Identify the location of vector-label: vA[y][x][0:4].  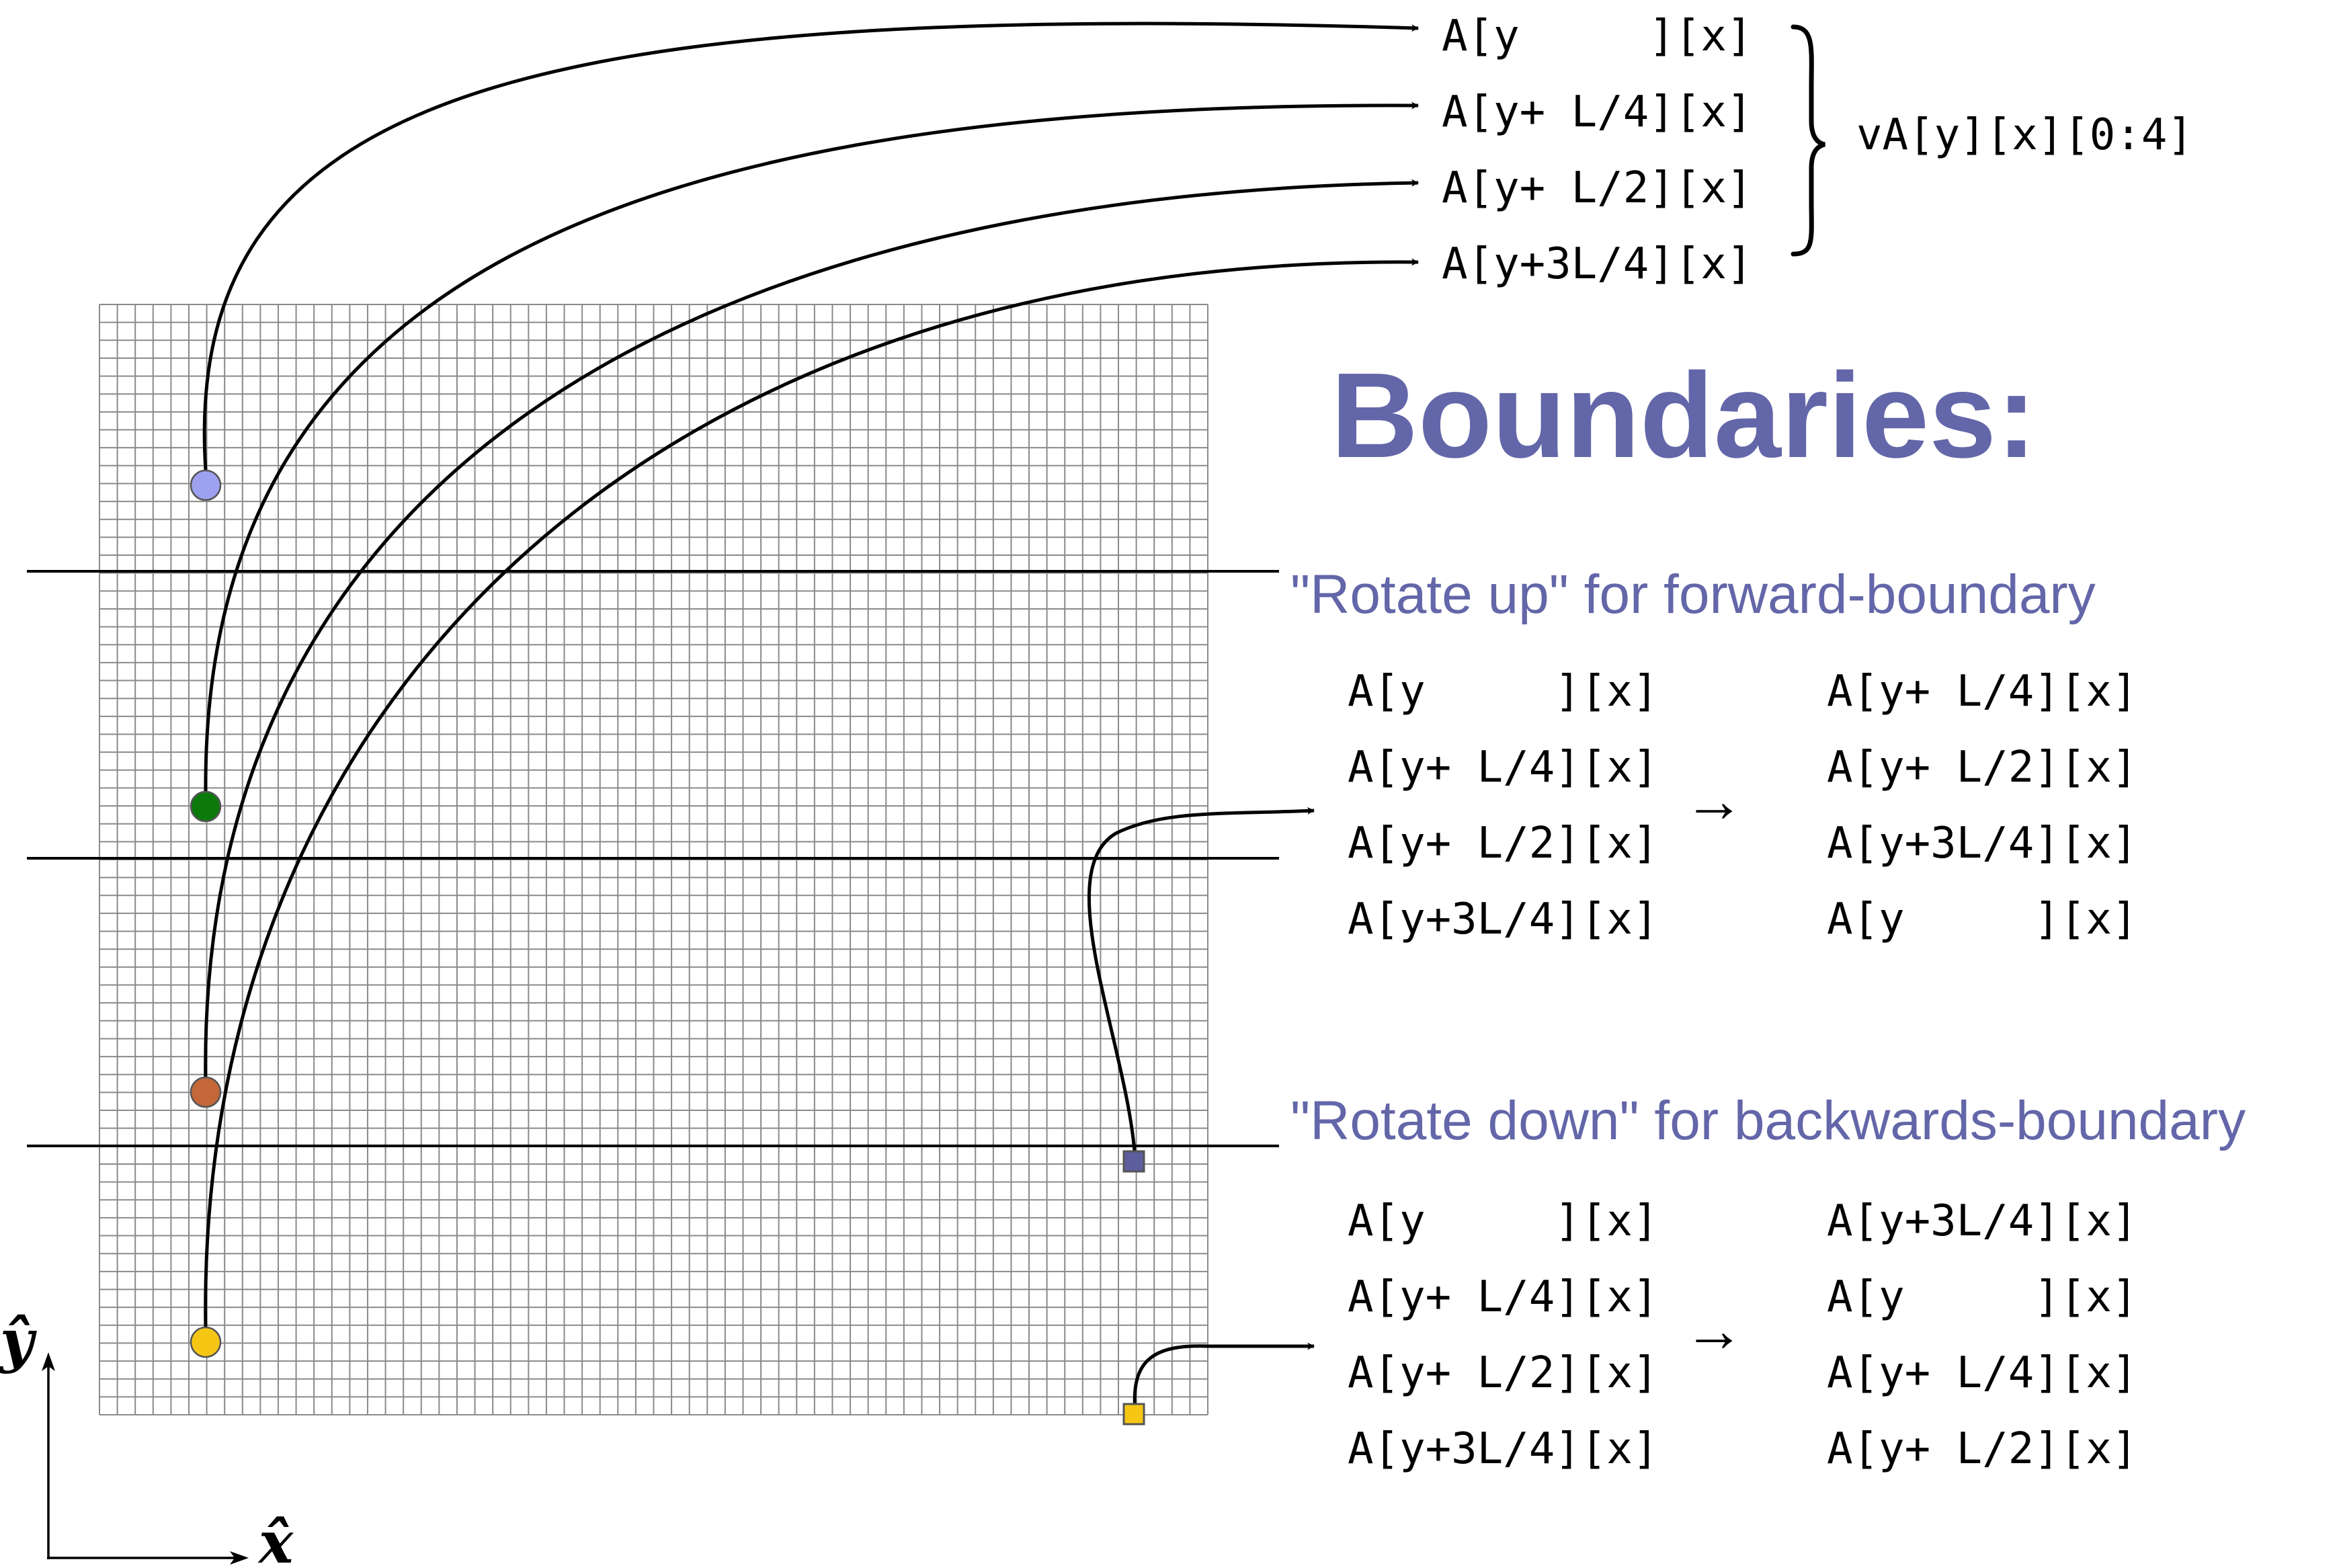
(2024, 135).